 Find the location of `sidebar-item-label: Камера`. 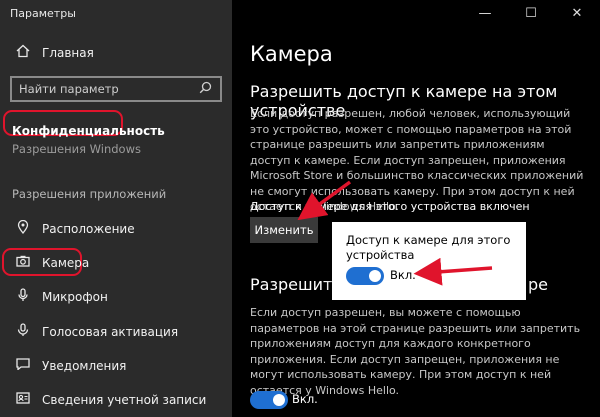

sidebar-item-label: Камера is located at coordinates (66, 263).